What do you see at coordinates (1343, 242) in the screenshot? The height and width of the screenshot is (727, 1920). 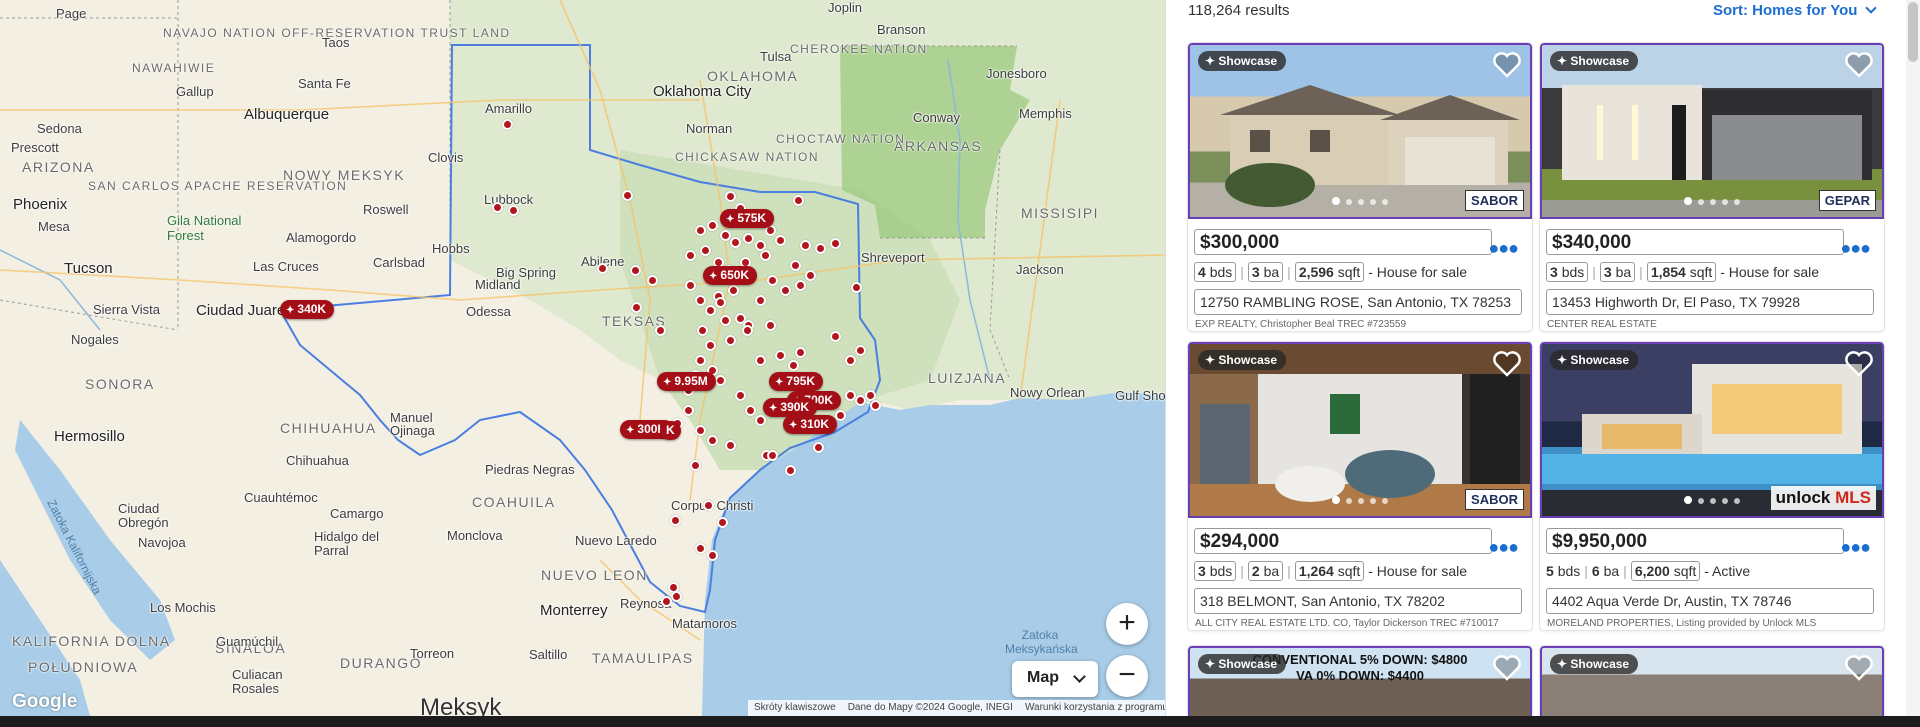 I see `listing-price: $300,000` at bounding box center [1343, 242].